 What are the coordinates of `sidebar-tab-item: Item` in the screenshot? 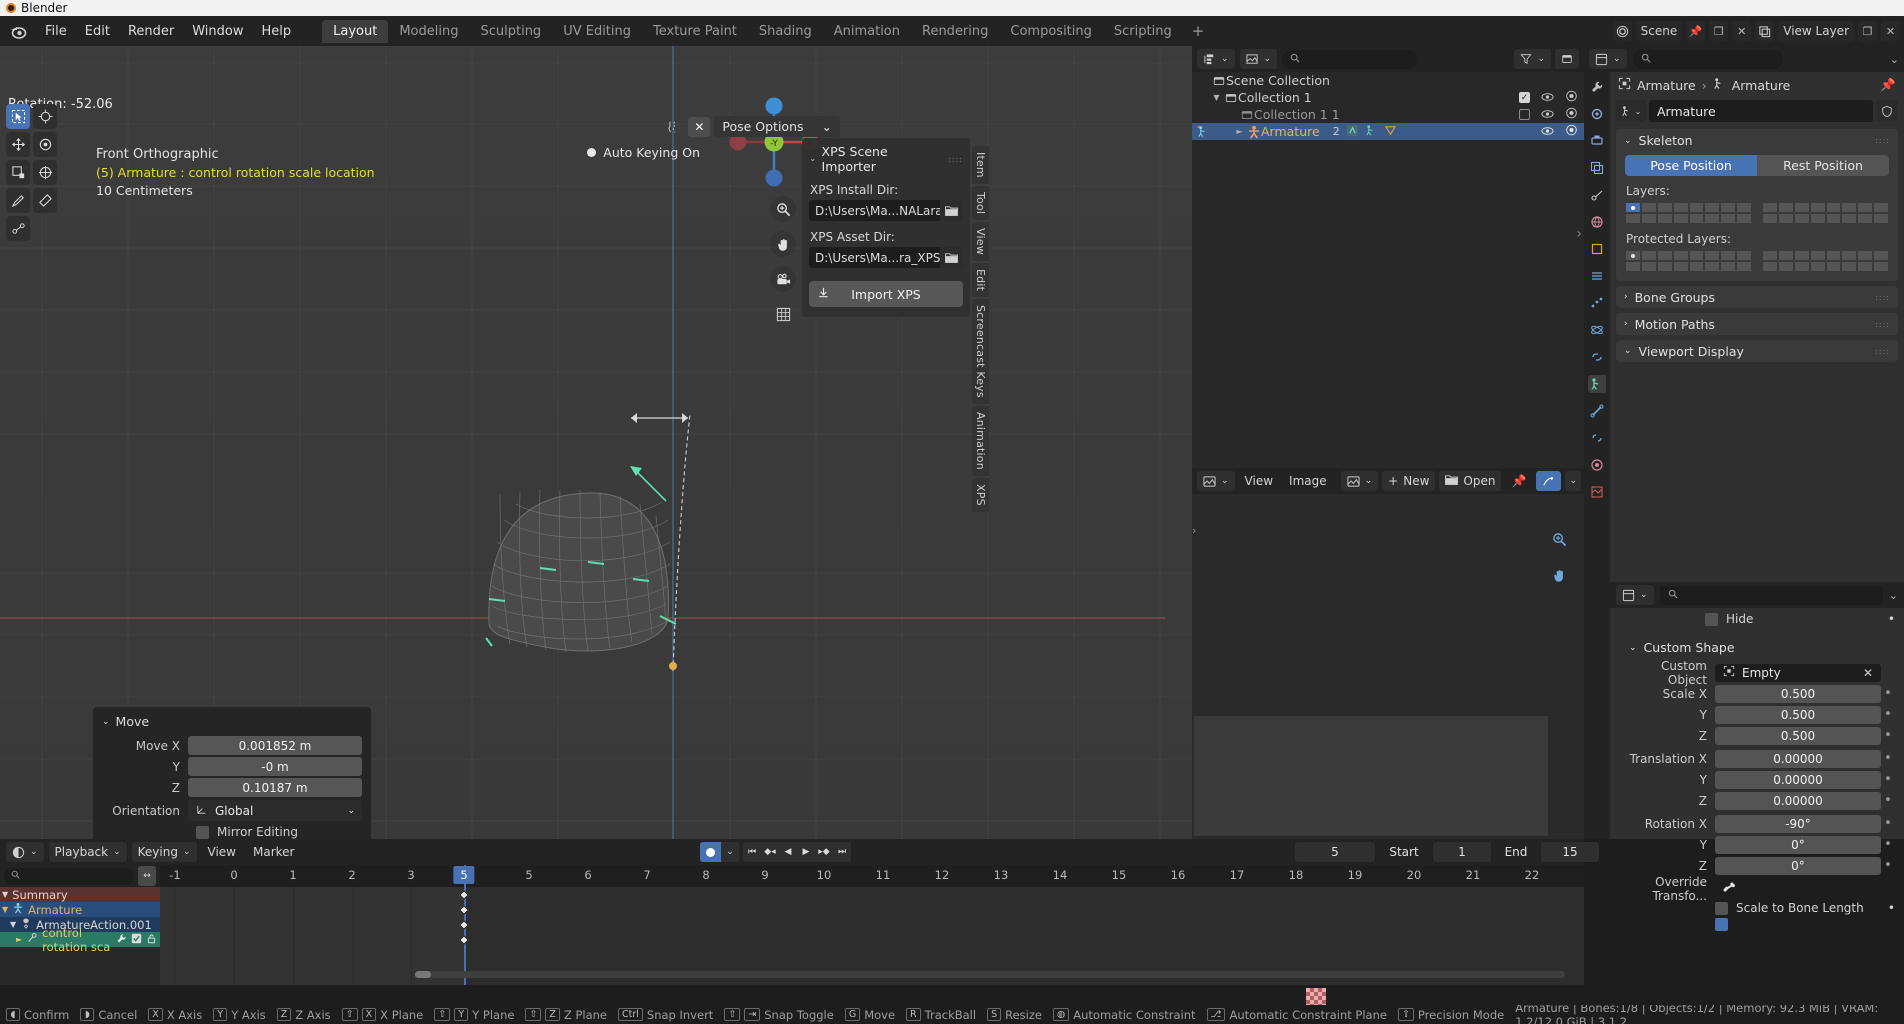 It's located at (980, 165).